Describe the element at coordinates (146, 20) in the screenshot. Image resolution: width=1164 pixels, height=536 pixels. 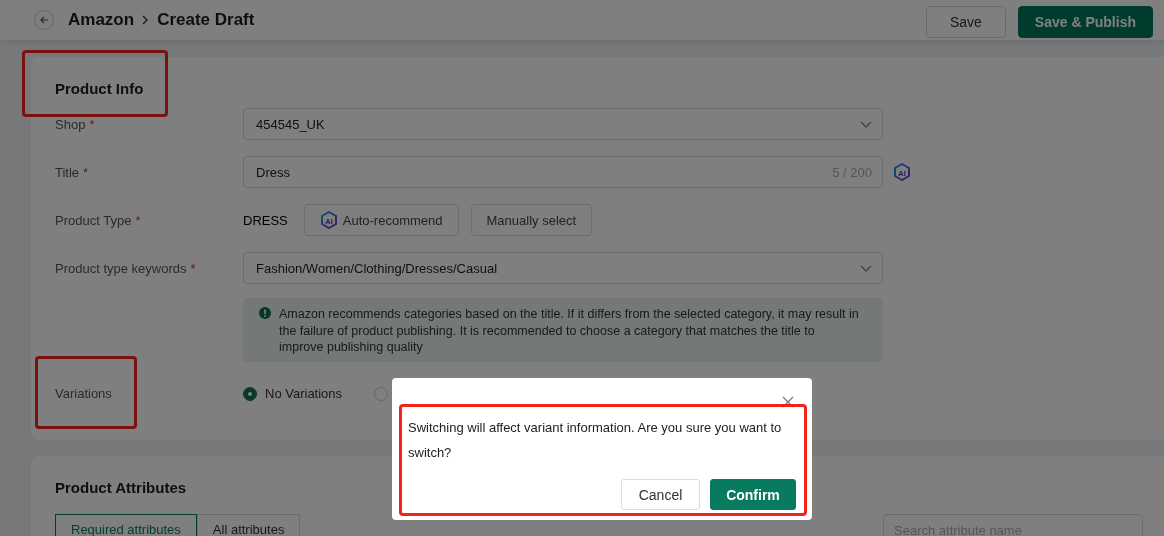
I see `chevron-right-icon` at that location.